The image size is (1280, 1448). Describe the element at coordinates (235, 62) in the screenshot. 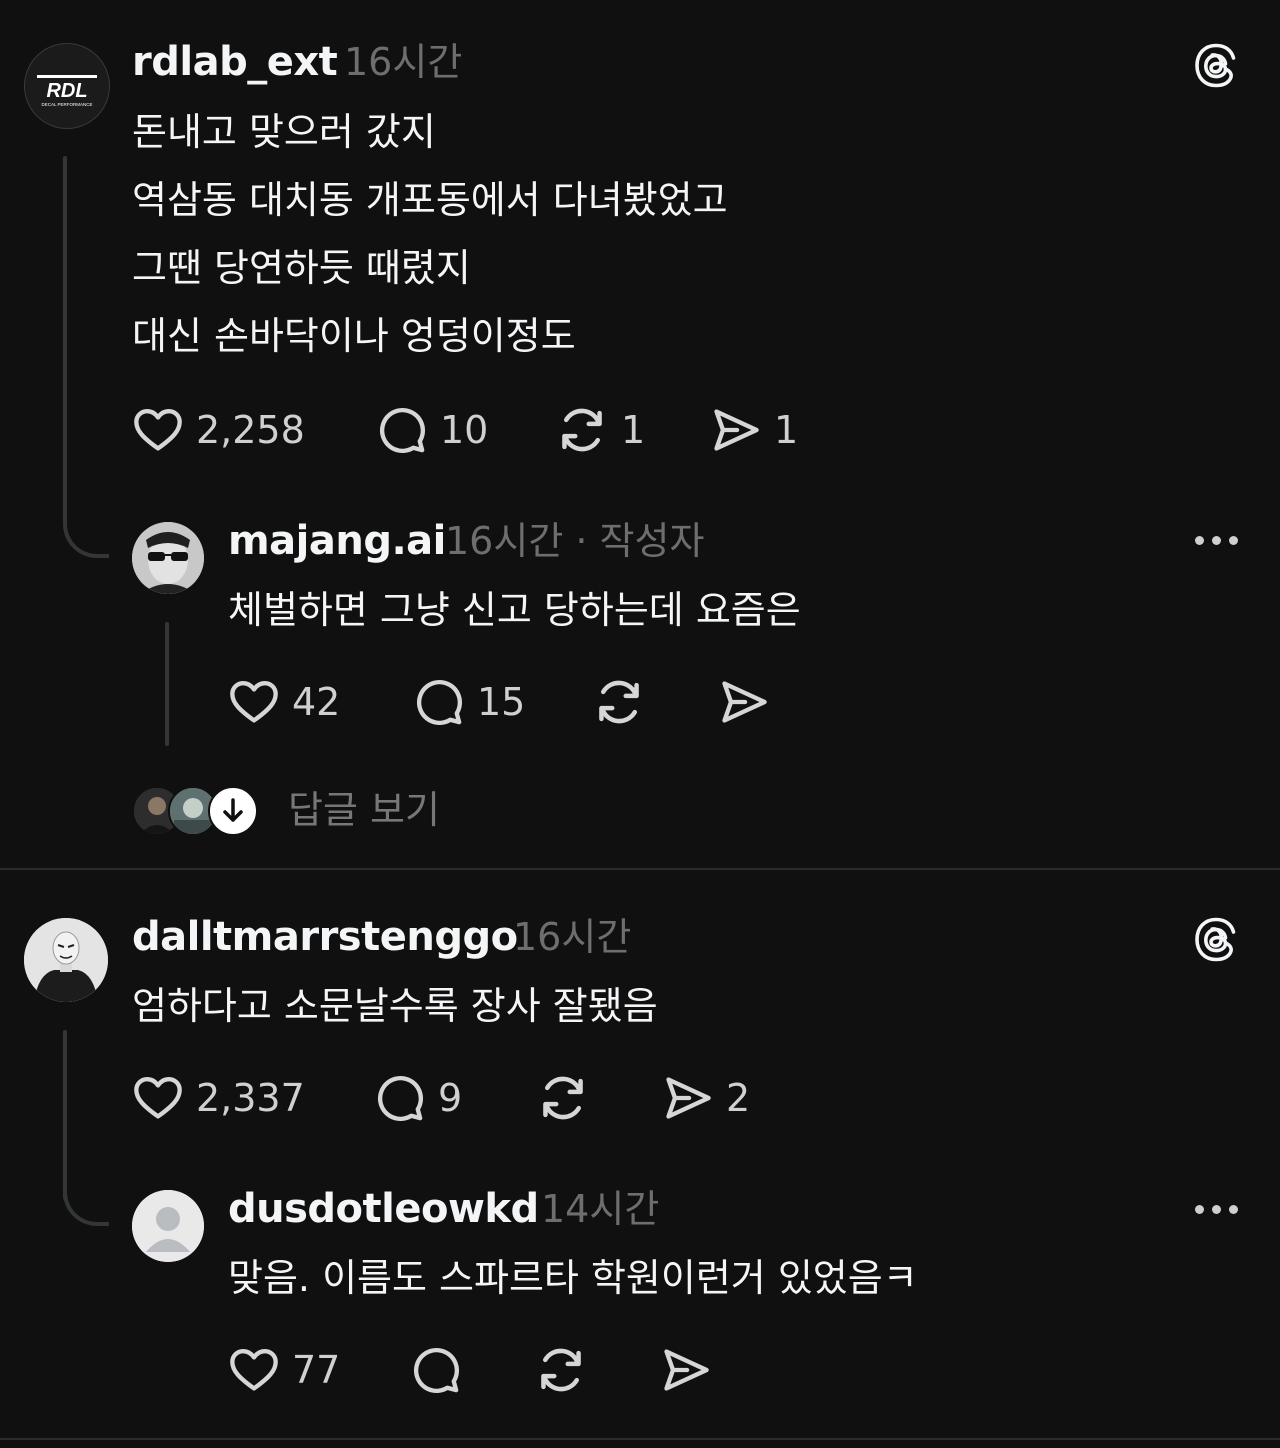

I see `post-username: rdlab_ext` at that location.